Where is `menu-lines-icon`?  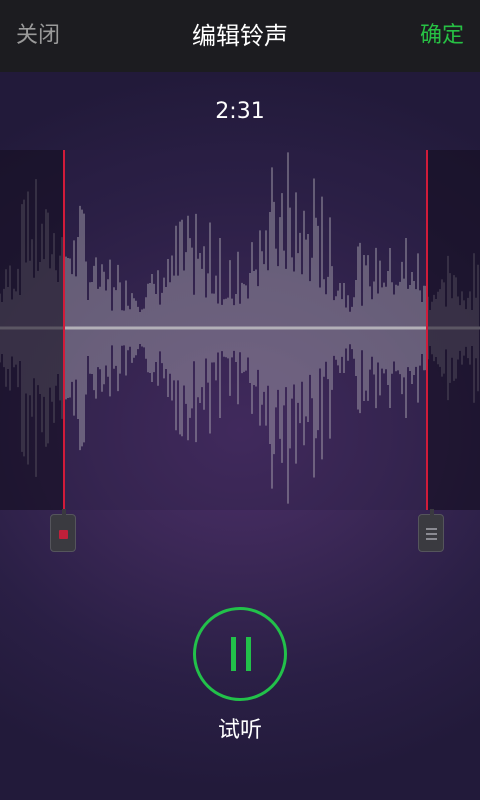 menu-lines-icon is located at coordinates (431, 534).